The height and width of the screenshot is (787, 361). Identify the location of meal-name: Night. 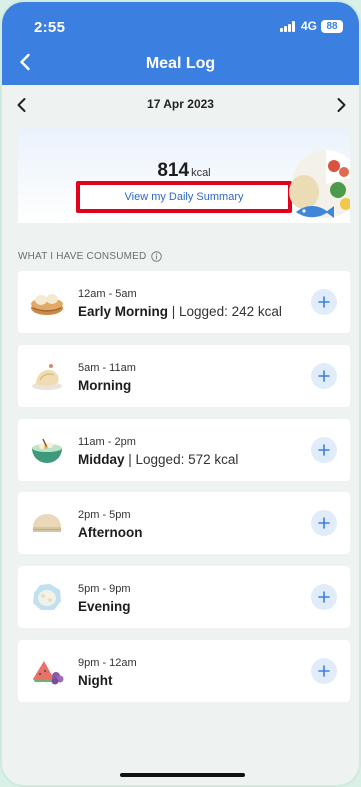
(95, 680).